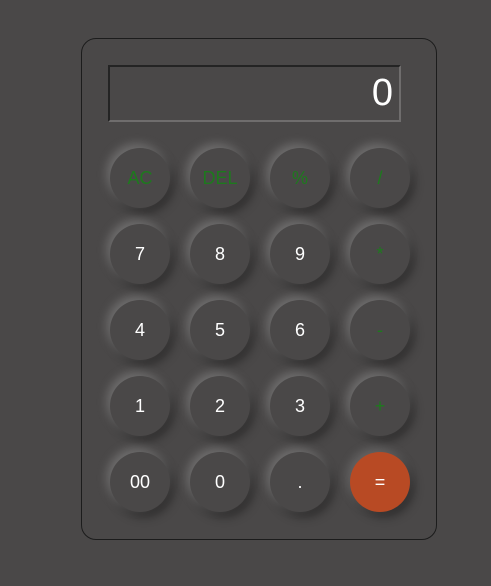 The height and width of the screenshot is (586, 491). I want to click on digit-9-button: 9, so click(300, 254).